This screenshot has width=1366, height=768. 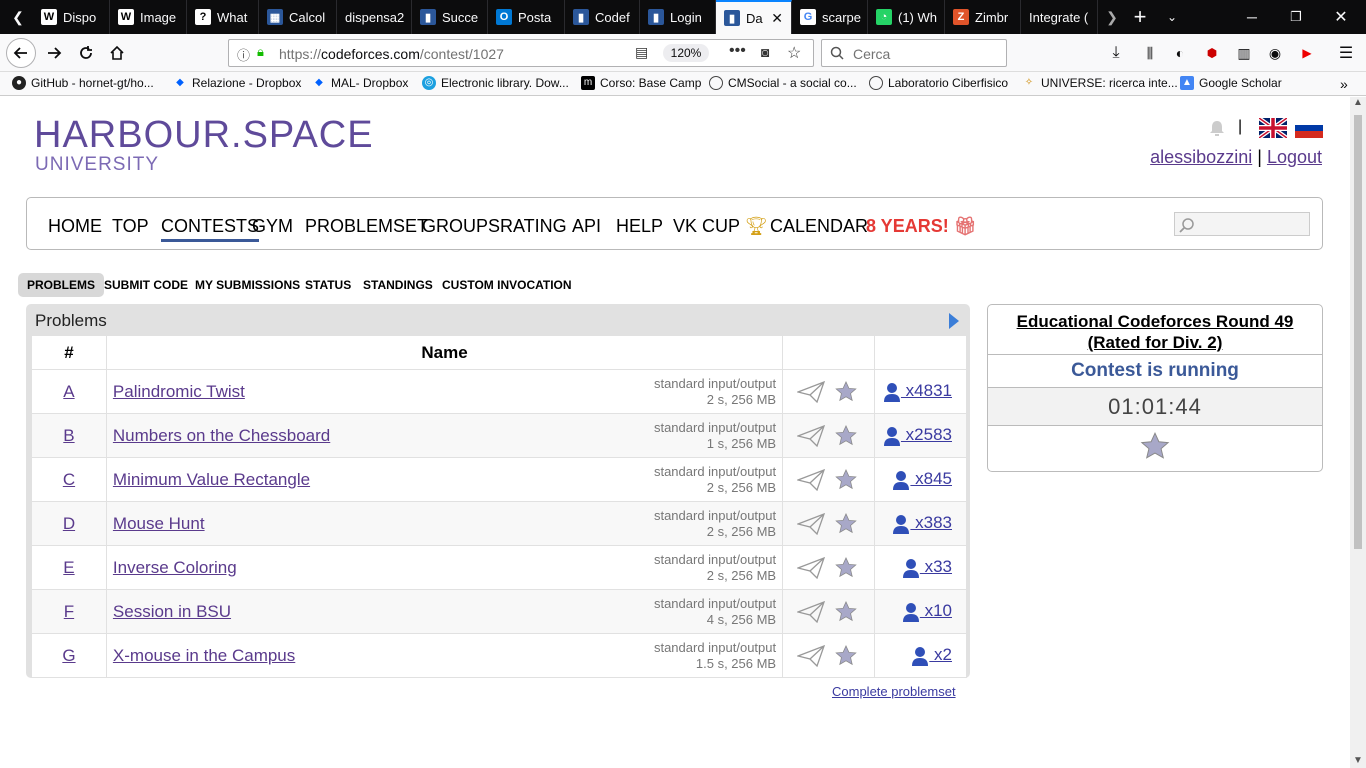 What do you see at coordinates (983, 17) in the screenshot?
I see `browser-tab: Z Zimbr` at bounding box center [983, 17].